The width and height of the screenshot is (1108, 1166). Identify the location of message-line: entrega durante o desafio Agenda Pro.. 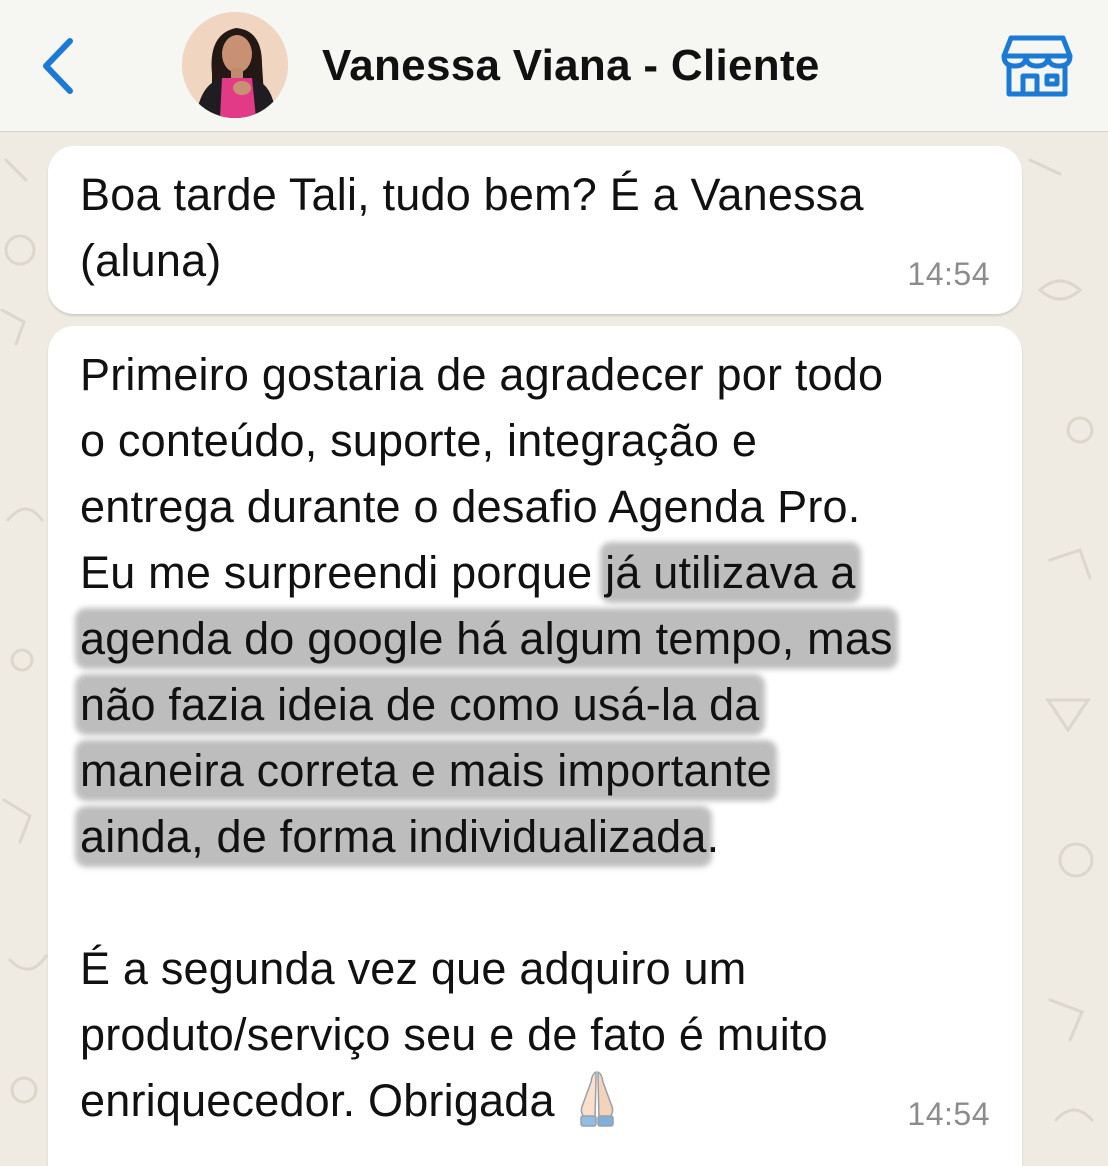
(470, 506).